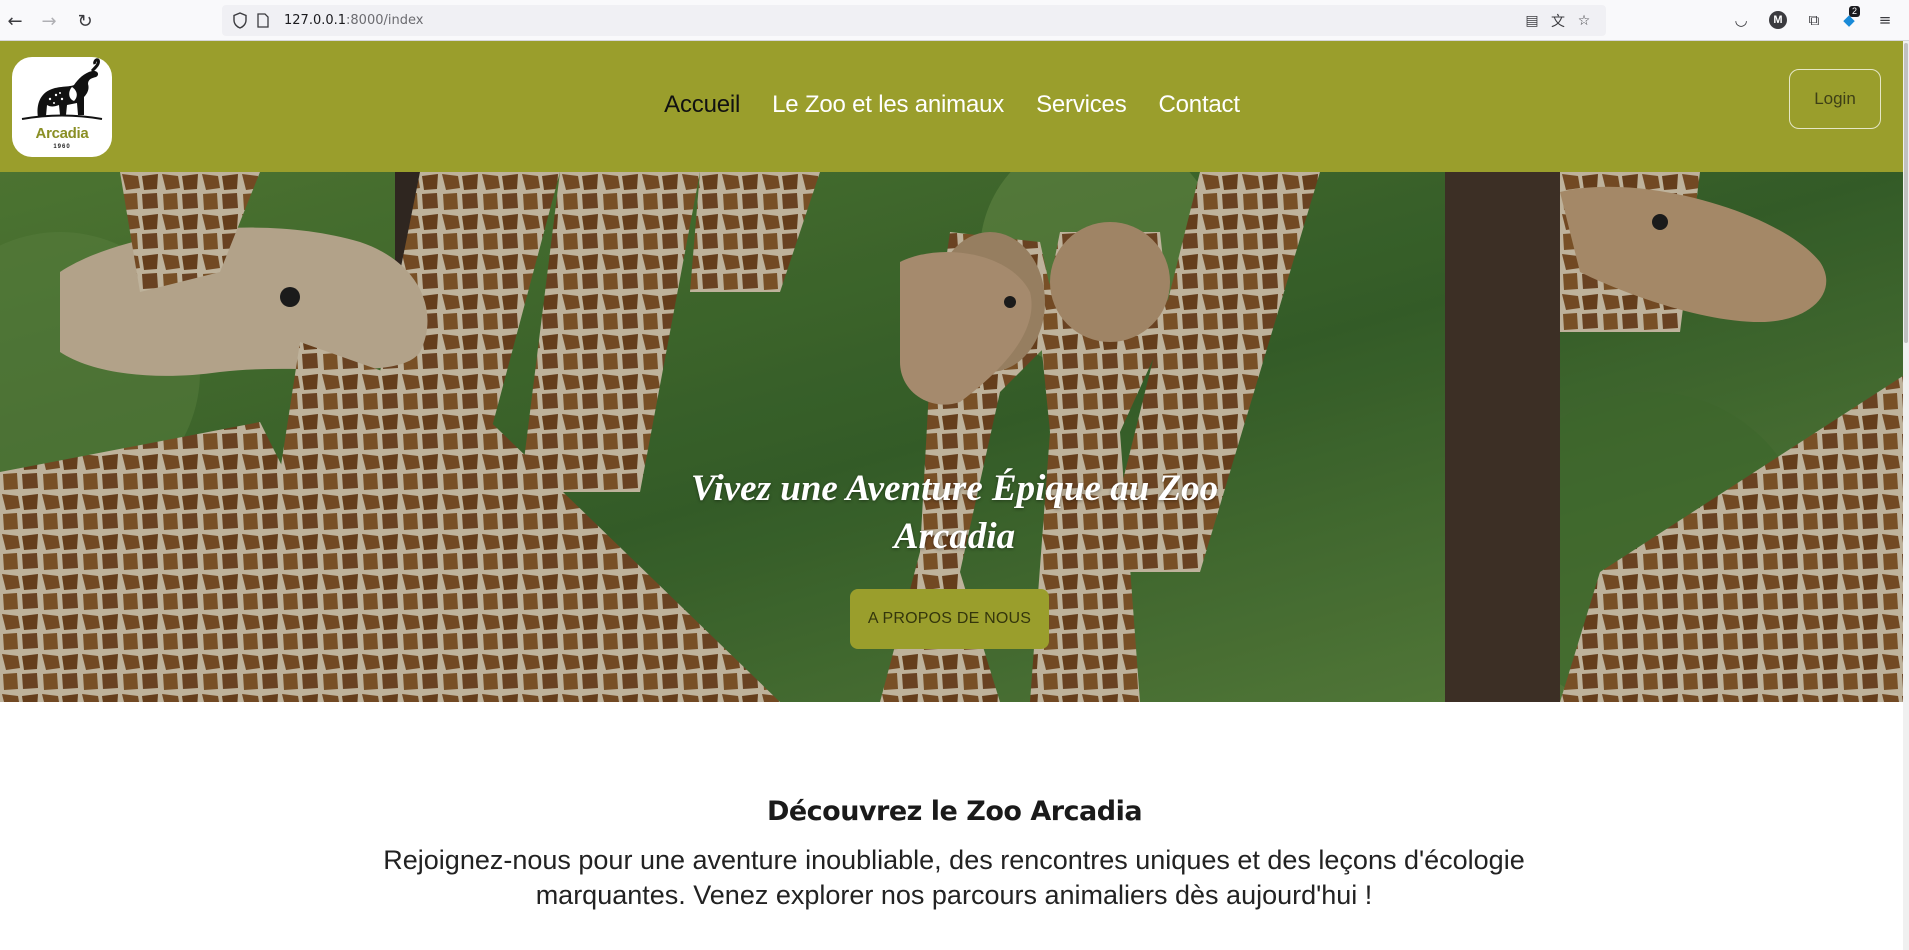 The width and height of the screenshot is (1909, 950). I want to click on url-host: 127.0.0.1, so click(315, 20).